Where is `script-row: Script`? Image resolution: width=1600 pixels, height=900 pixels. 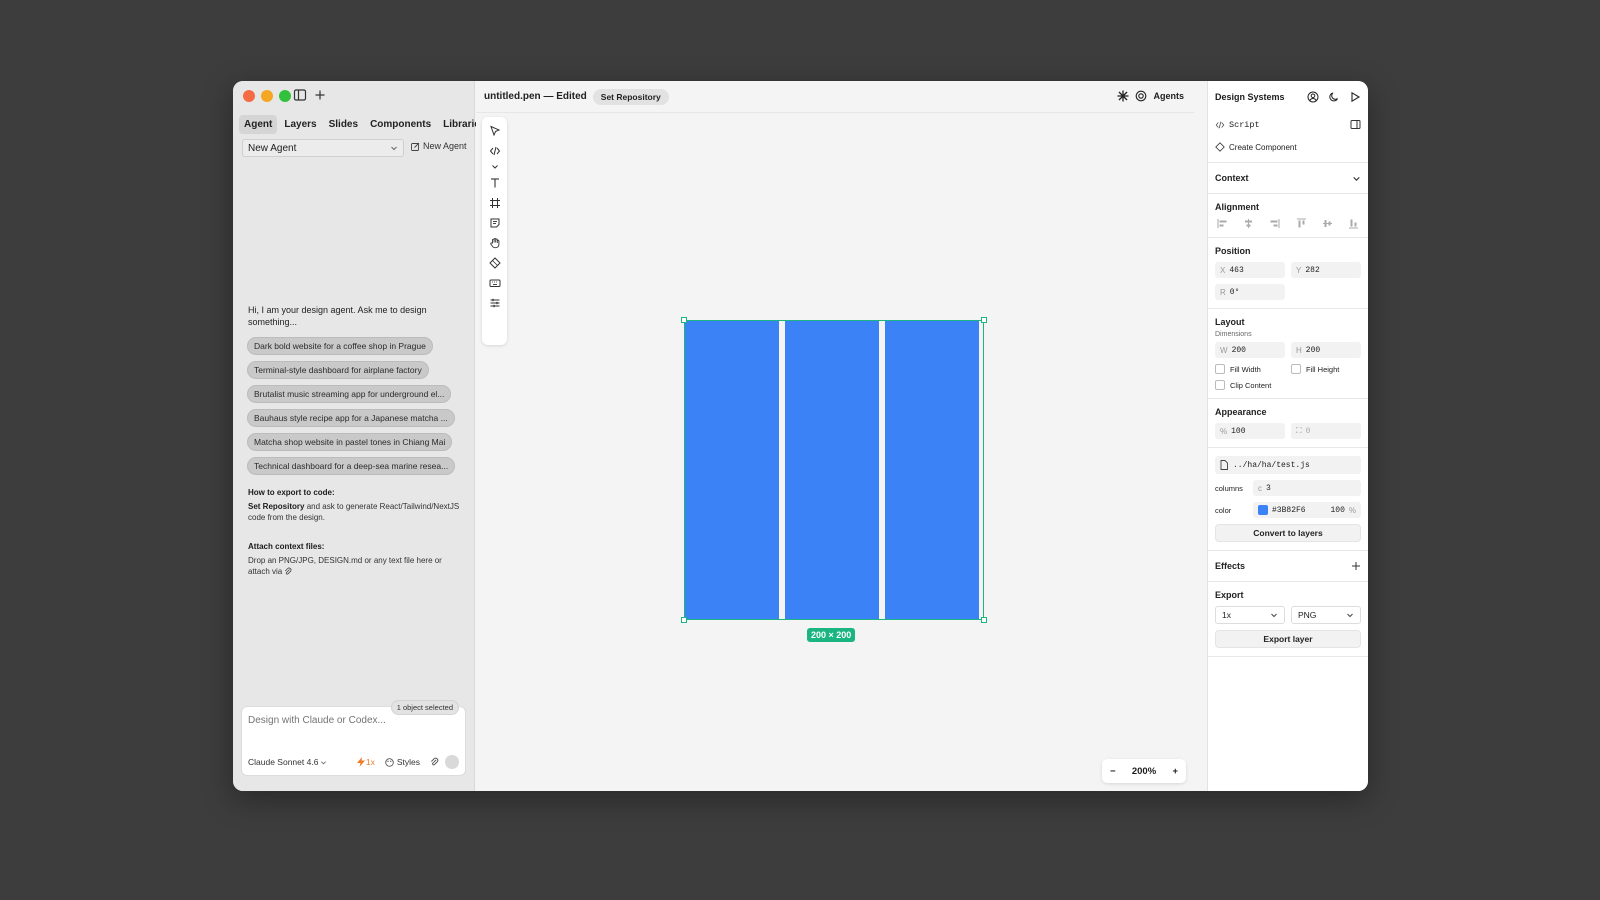 script-row: Script is located at coordinates (1288, 124).